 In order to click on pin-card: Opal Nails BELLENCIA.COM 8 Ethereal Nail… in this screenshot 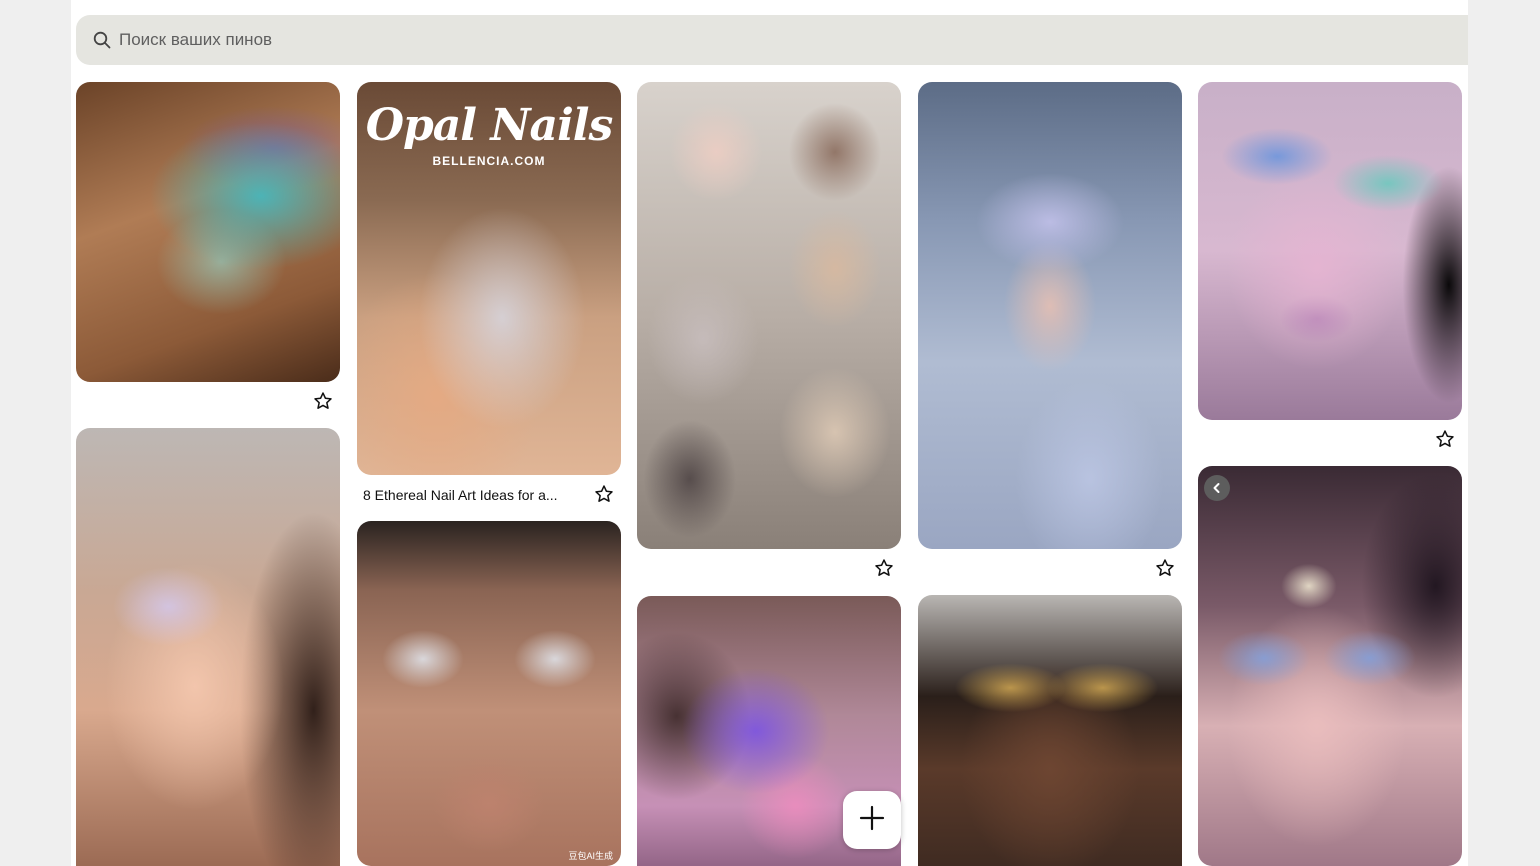, I will do `click(489, 298)`.